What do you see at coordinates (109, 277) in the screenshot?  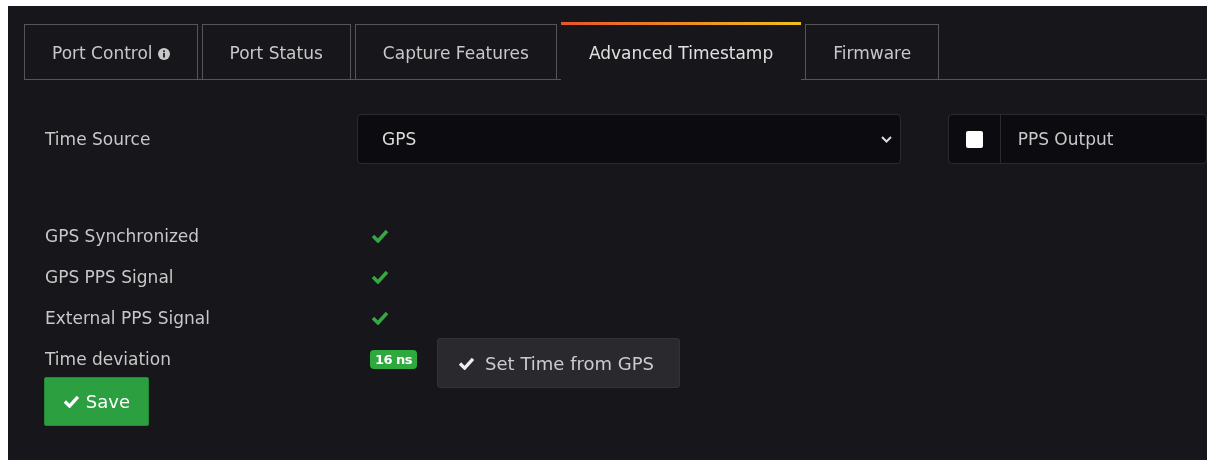 I see `status-label: GPS PPS Signal` at bounding box center [109, 277].